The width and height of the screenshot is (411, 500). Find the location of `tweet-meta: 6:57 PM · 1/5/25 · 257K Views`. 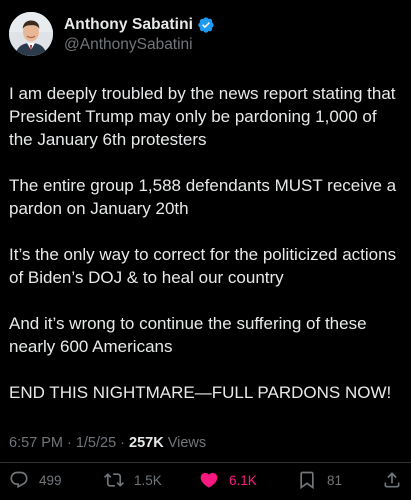

tweet-meta: 6:57 PM · 1/5/25 · 257K Views is located at coordinates (107, 443).